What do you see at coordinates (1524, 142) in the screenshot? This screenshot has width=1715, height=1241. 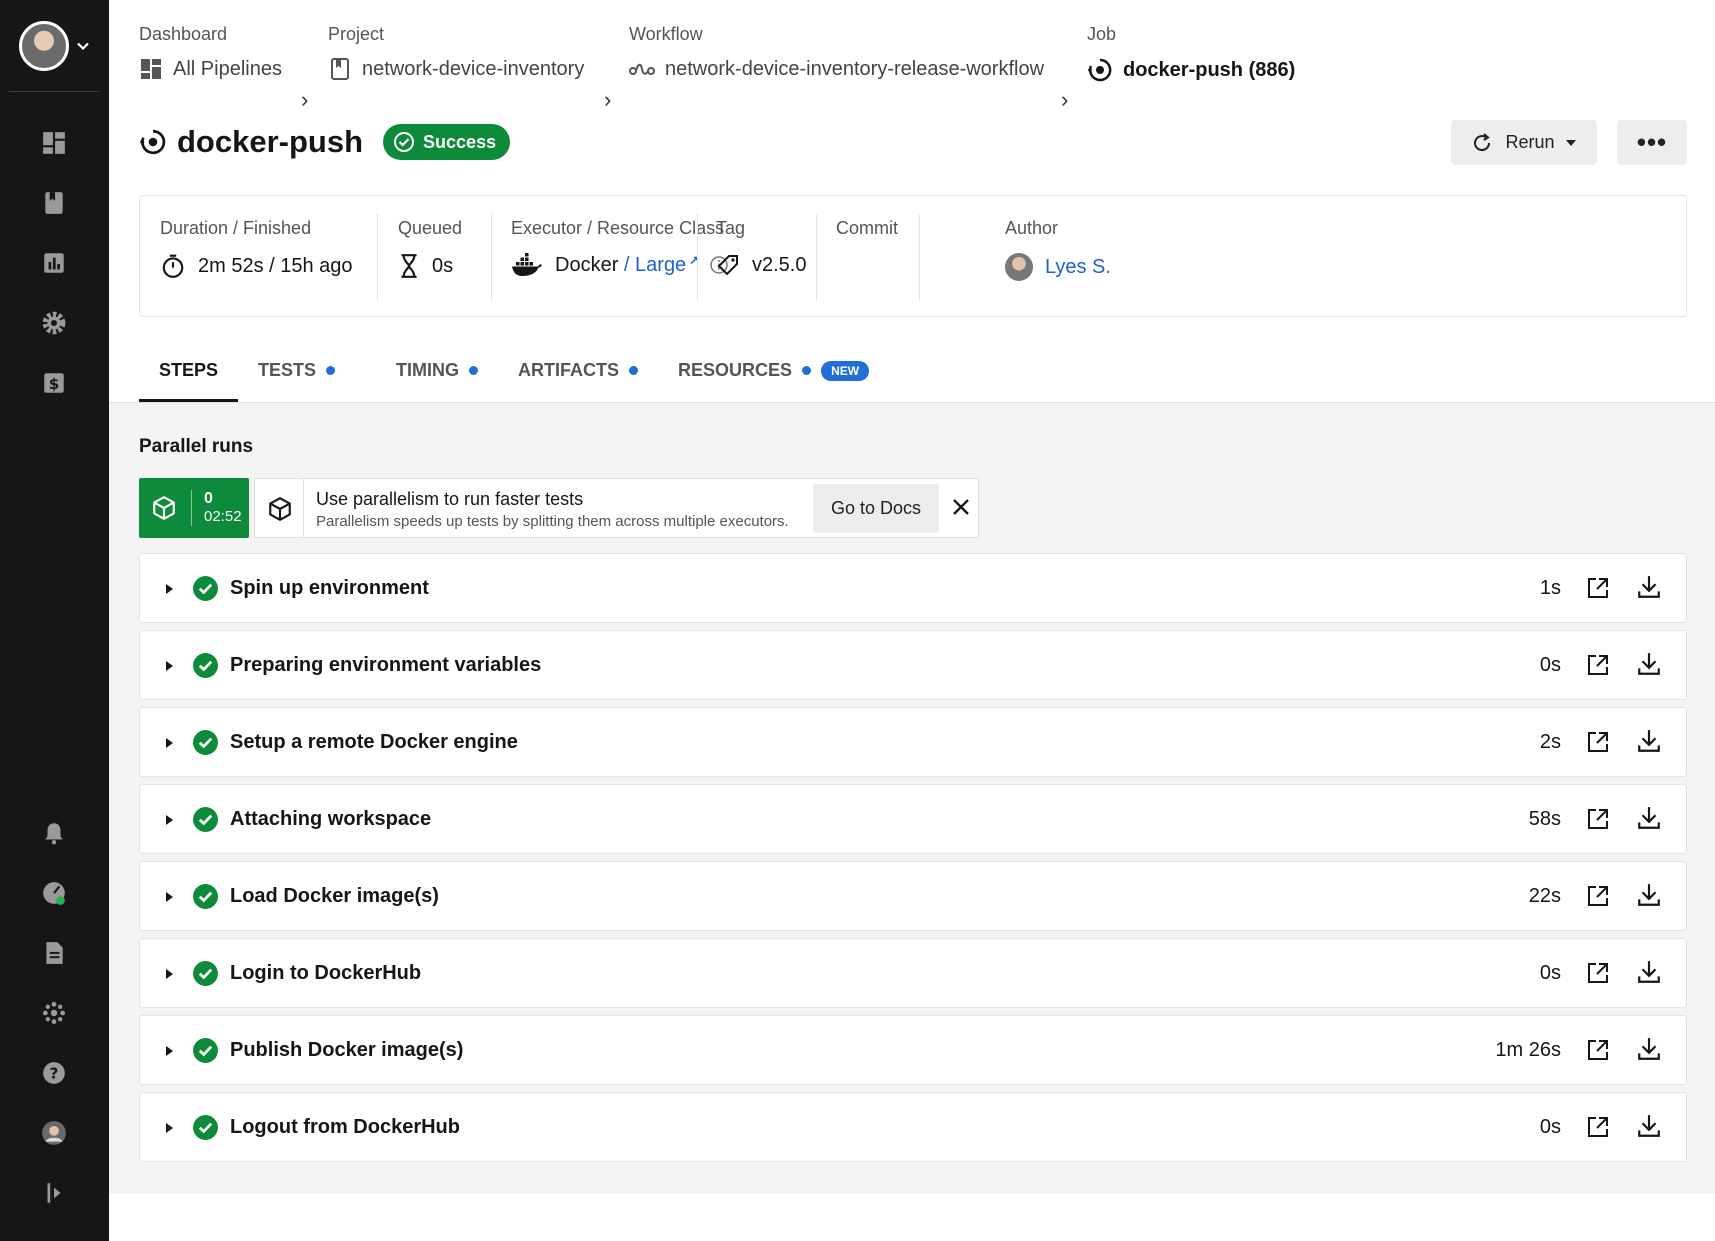 I see `rerun-button: Rerun` at bounding box center [1524, 142].